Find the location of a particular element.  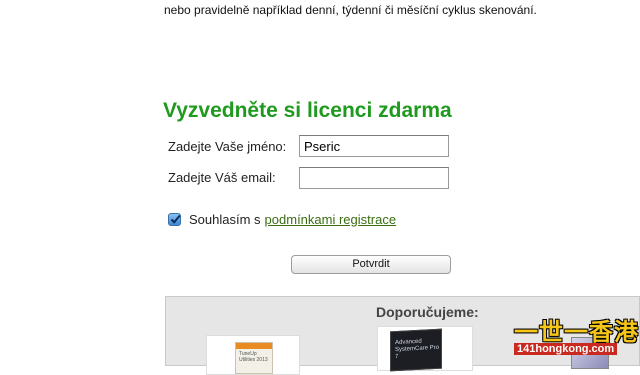

tuneup-box-icon: TuneUp Utilities 2013 is located at coordinates (254, 358).